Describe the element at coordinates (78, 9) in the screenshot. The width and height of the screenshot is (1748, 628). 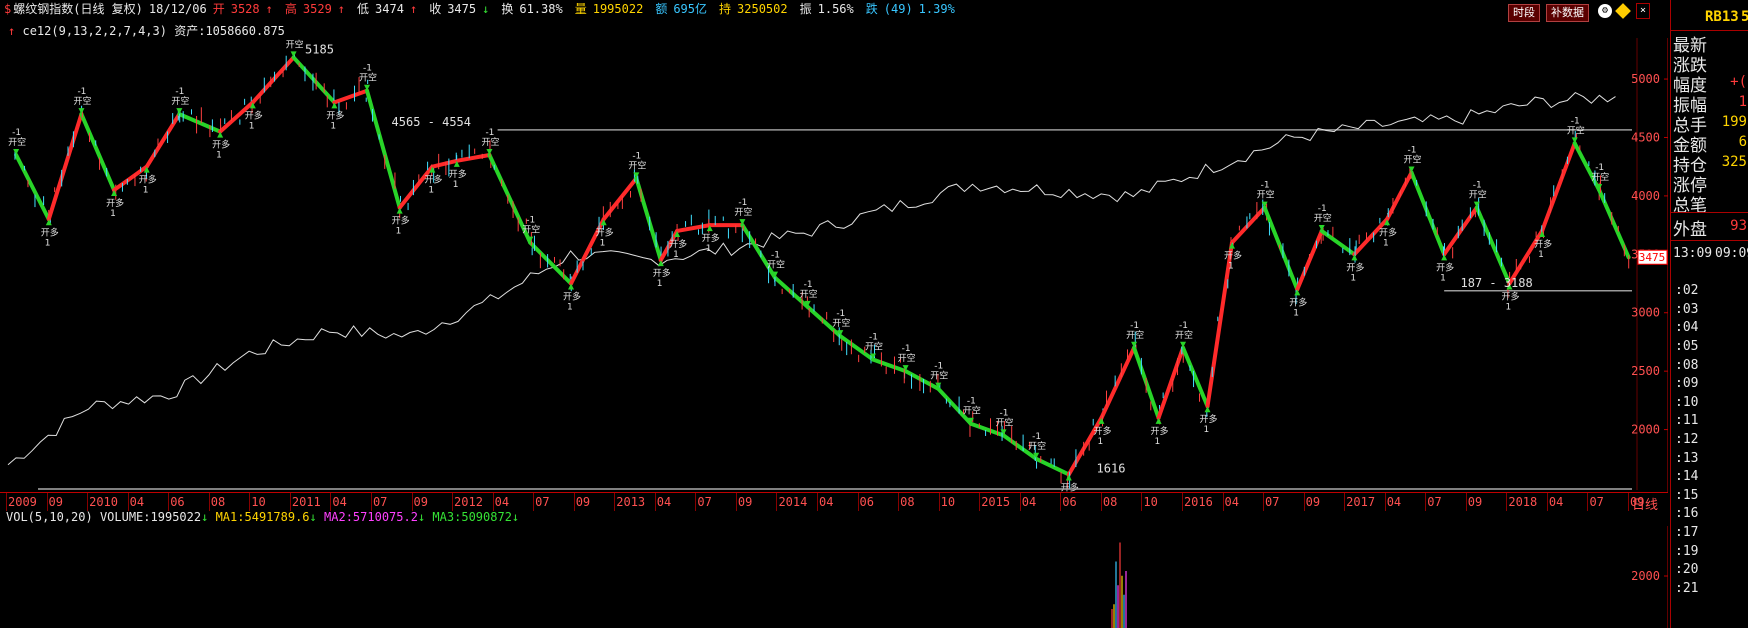
I see `instrument-title: 螺纹钢指数(日线 复权)` at that location.